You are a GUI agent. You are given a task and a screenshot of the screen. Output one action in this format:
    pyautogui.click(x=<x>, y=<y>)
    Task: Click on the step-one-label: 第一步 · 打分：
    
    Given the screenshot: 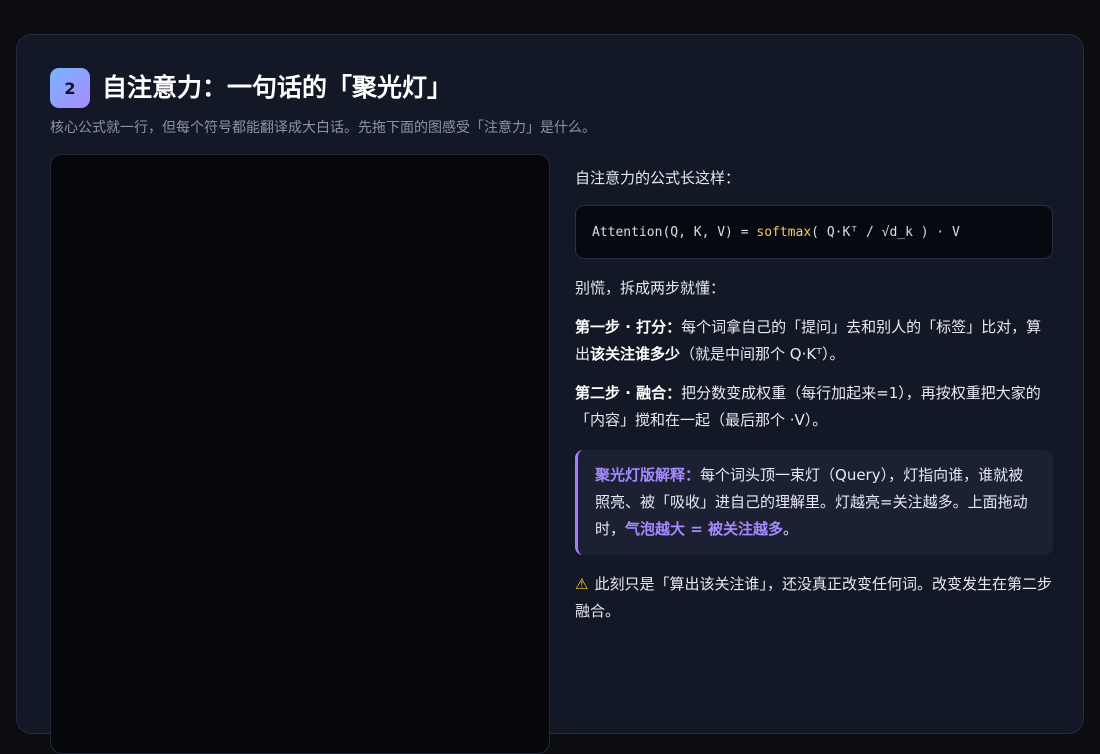 What is the action you would take?
    pyautogui.click(x=628, y=327)
    